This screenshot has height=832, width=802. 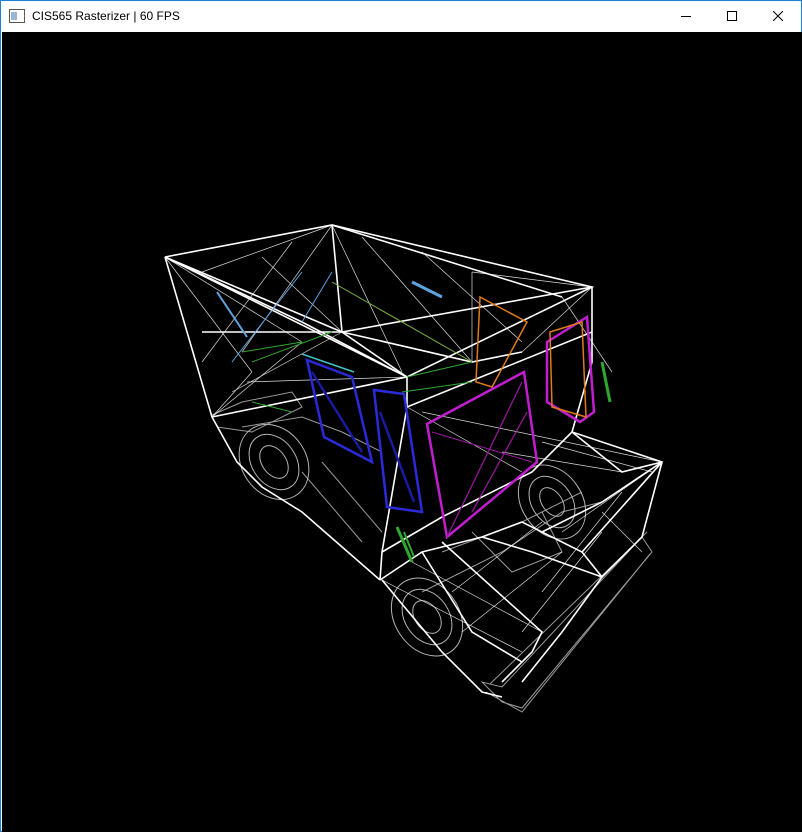 I want to click on close-icon, so click(x=778, y=16).